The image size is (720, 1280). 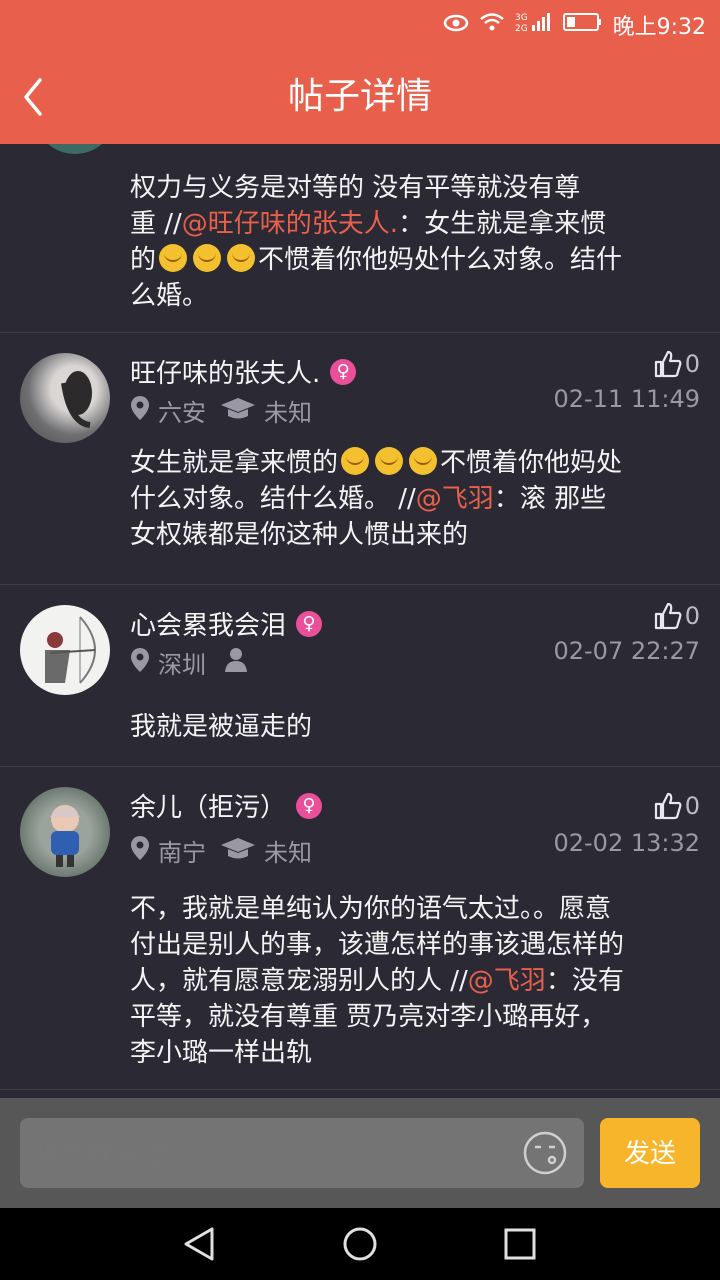 What do you see at coordinates (584, 981) in the screenshot?
I see `content-text: ：没有` at bounding box center [584, 981].